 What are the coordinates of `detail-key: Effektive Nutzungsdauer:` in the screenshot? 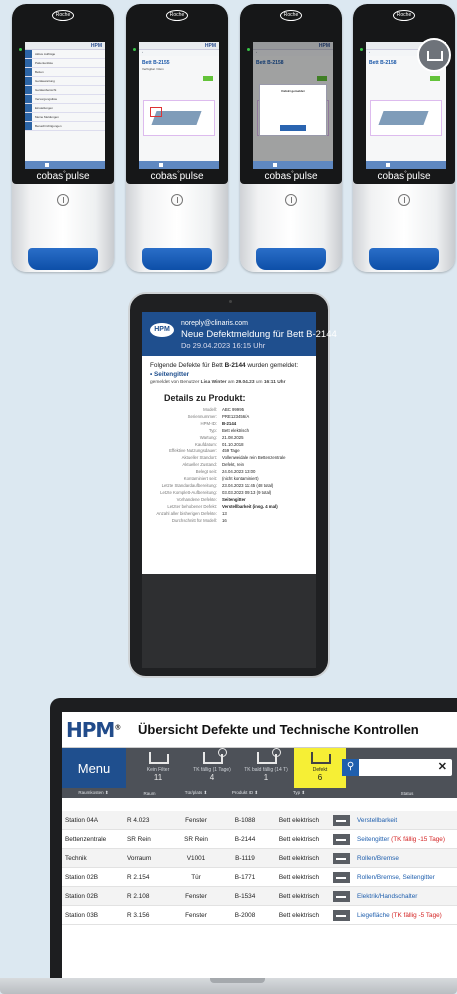 It's located at (193, 451).